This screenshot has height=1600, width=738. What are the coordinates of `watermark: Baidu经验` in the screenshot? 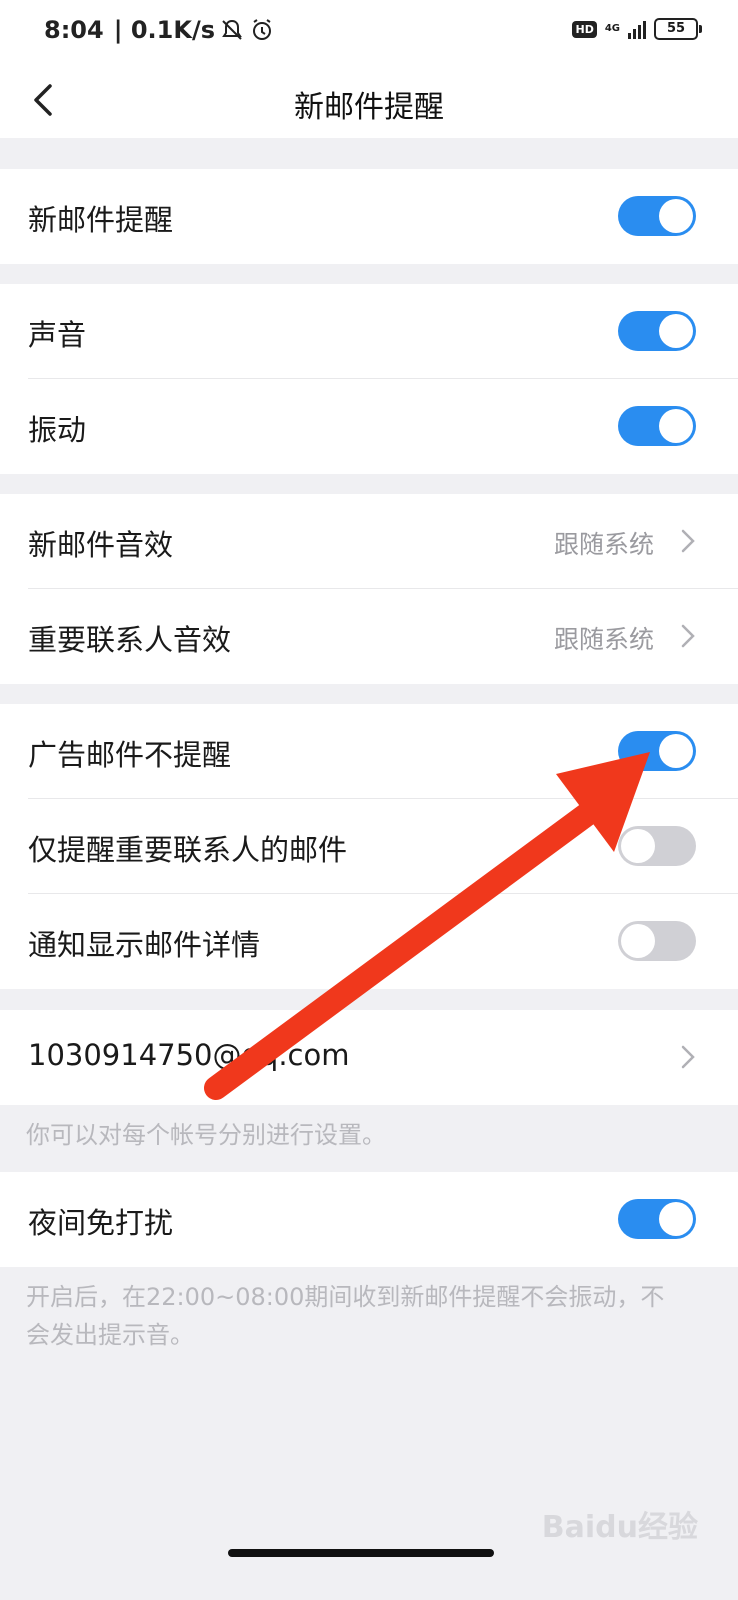 It's located at (619, 1527).